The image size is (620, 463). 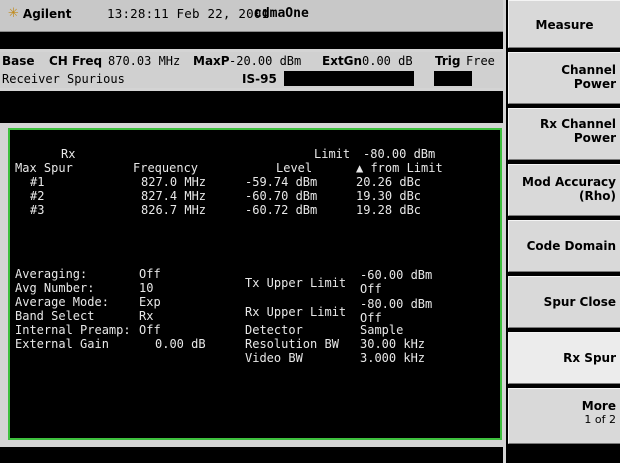 I want to click on ch-freq-value: 870.03 MHz, so click(x=144, y=61).